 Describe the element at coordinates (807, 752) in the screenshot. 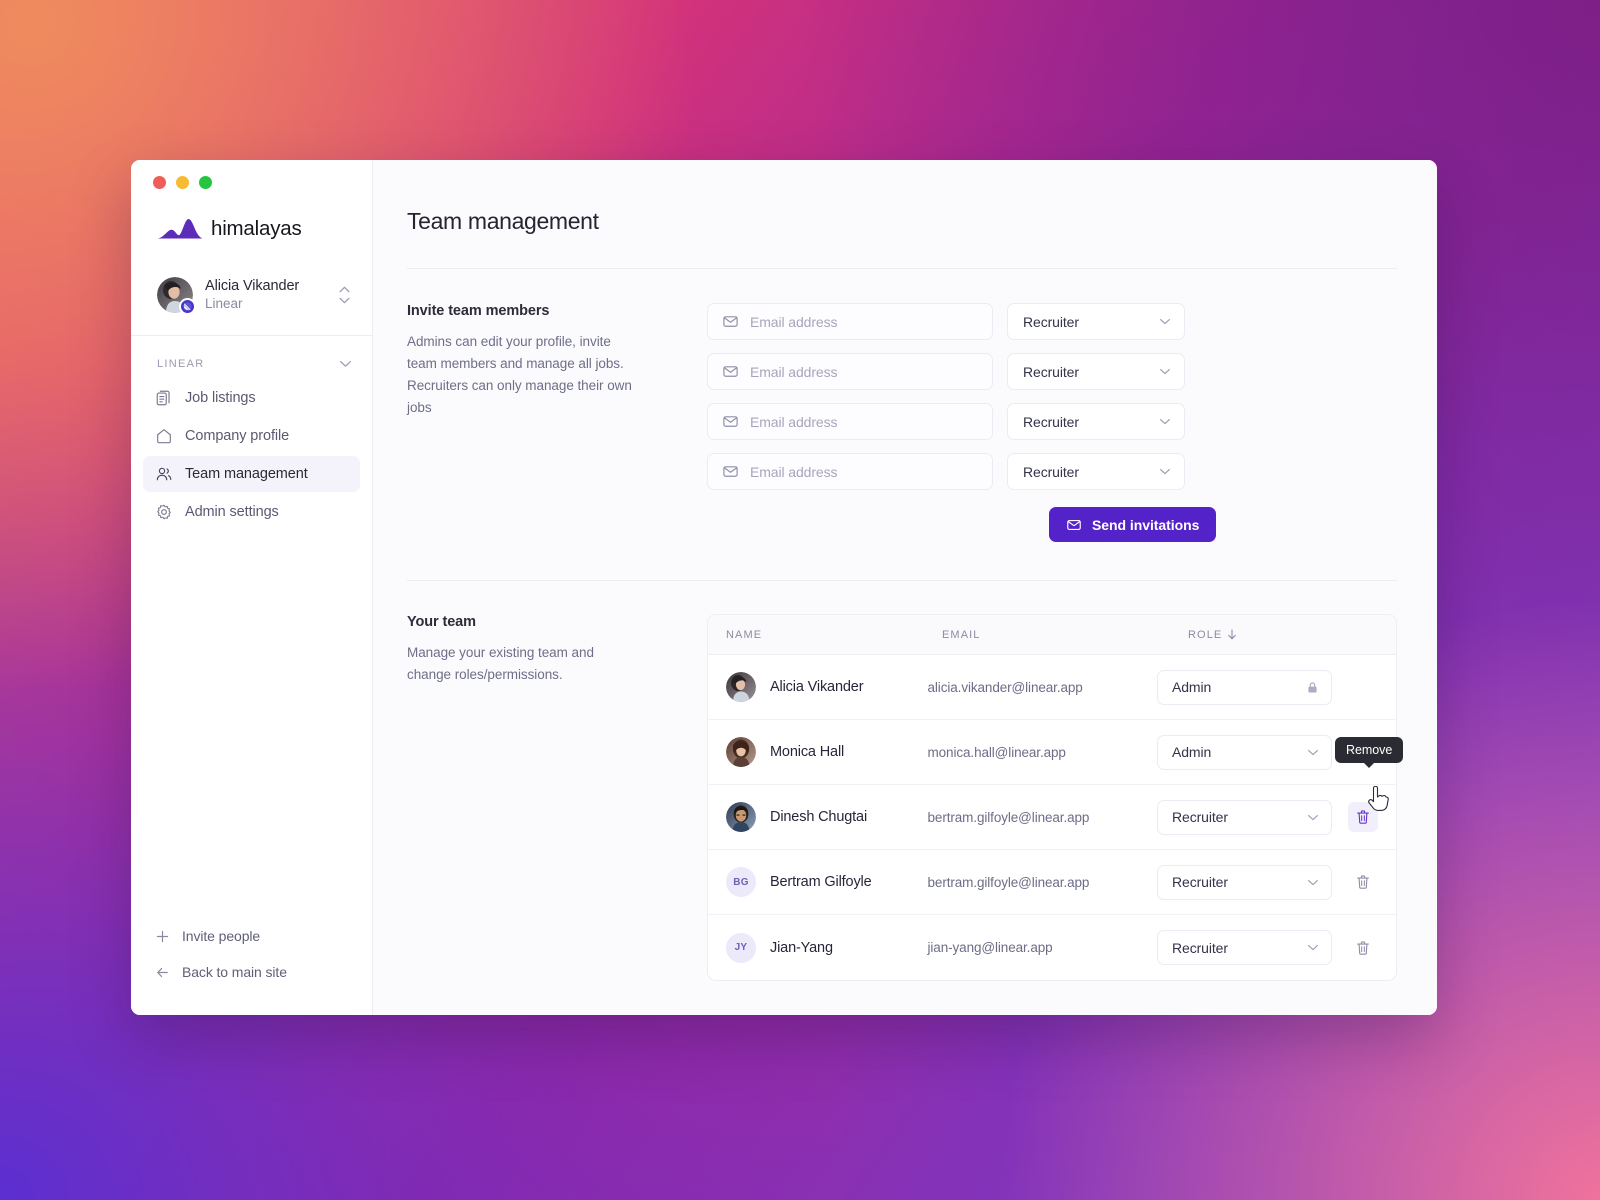

I see `member-name: Monica Hall` at that location.